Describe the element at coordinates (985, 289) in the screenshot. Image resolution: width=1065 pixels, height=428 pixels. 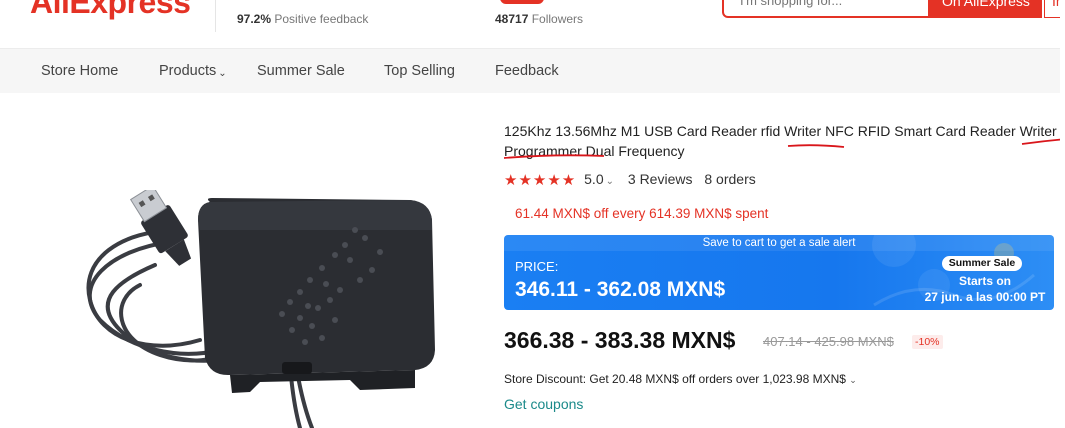
I see `sale-start-info: Starts on 27 jun. a las 00:00 PT` at that location.